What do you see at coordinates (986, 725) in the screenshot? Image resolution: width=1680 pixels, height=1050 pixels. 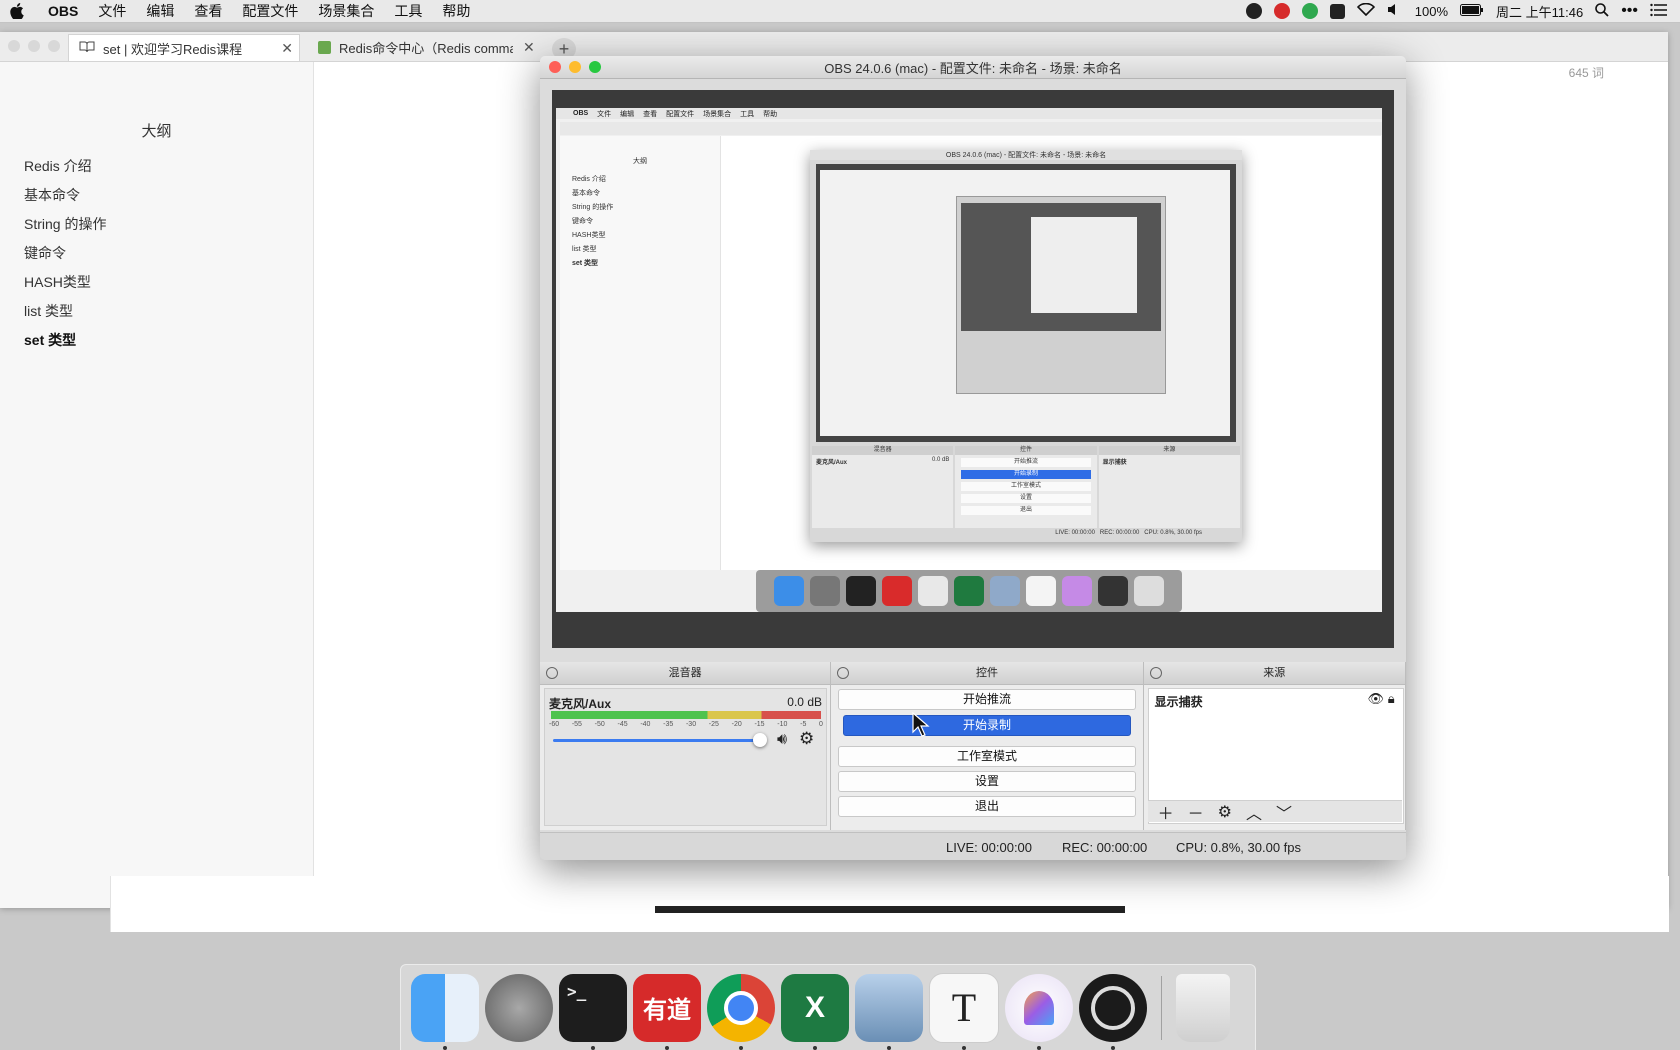 I see `start-recording-button: 开始录制` at bounding box center [986, 725].